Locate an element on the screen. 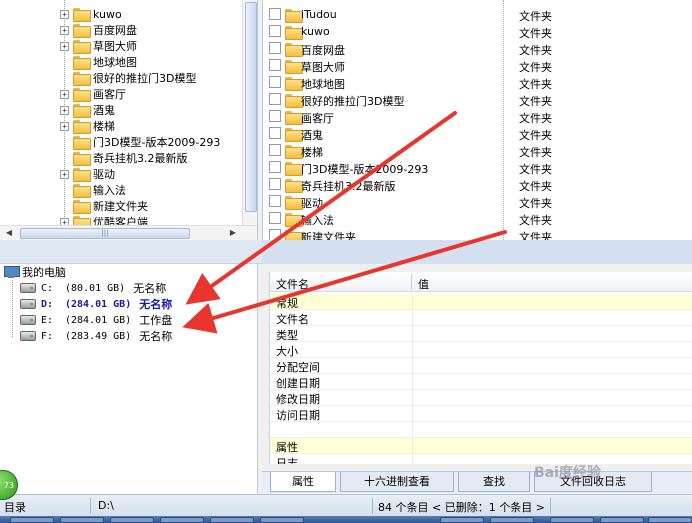 This screenshot has height=523, width=692. windows-taskbar is located at coordinates (346, 519).